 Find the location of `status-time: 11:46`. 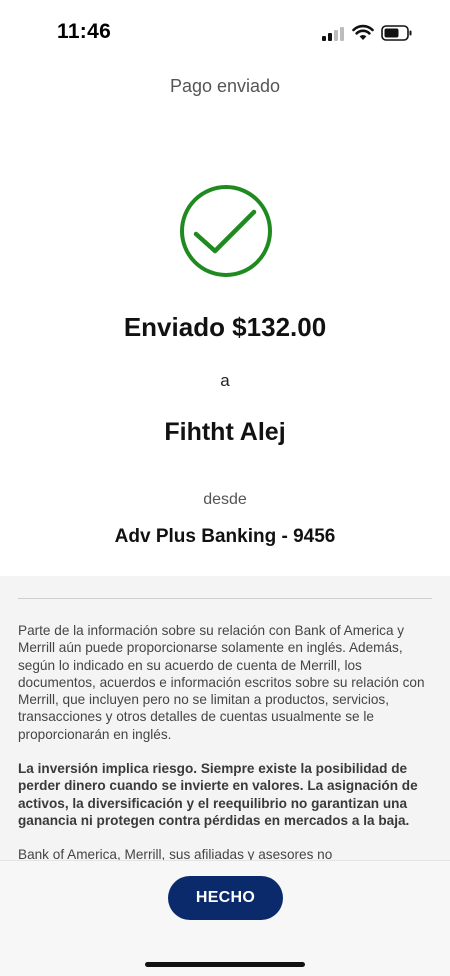

status-time: 11:46 is located at coordinates (84, 31).